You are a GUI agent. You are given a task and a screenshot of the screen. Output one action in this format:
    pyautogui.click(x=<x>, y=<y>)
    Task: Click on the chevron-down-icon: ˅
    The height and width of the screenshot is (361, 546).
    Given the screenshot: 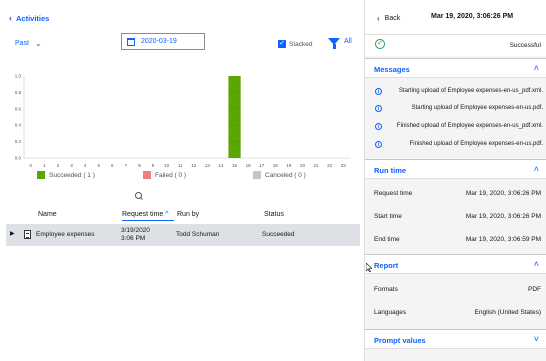 What is the action you would take?
    pyautogui.click(x=536, y=339)
    